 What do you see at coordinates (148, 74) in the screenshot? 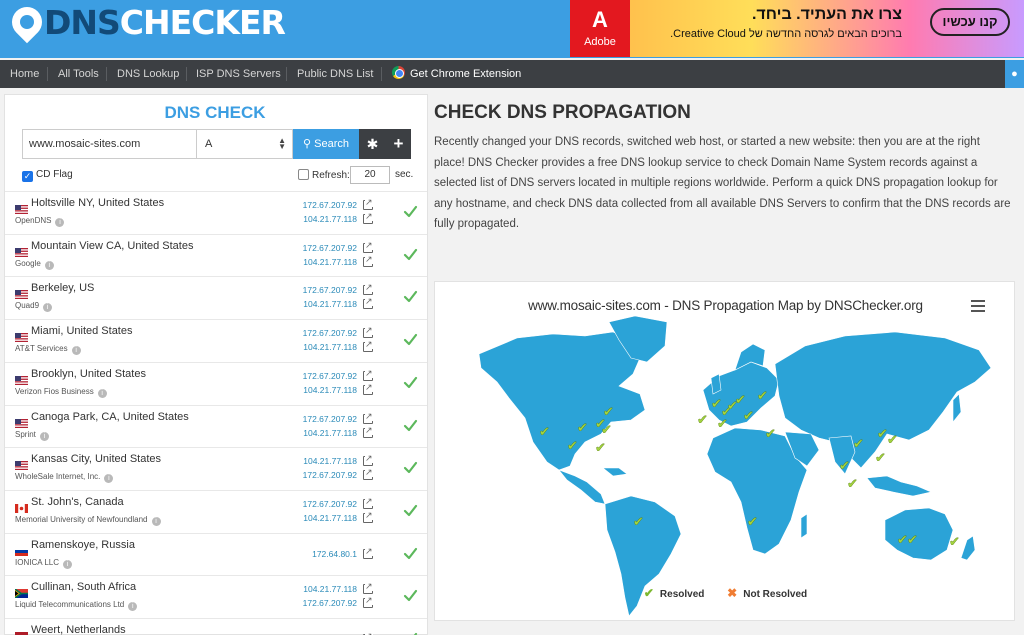
I see `nav-dns-lookup: DNS Lookup` at bounding box center [148, 74].